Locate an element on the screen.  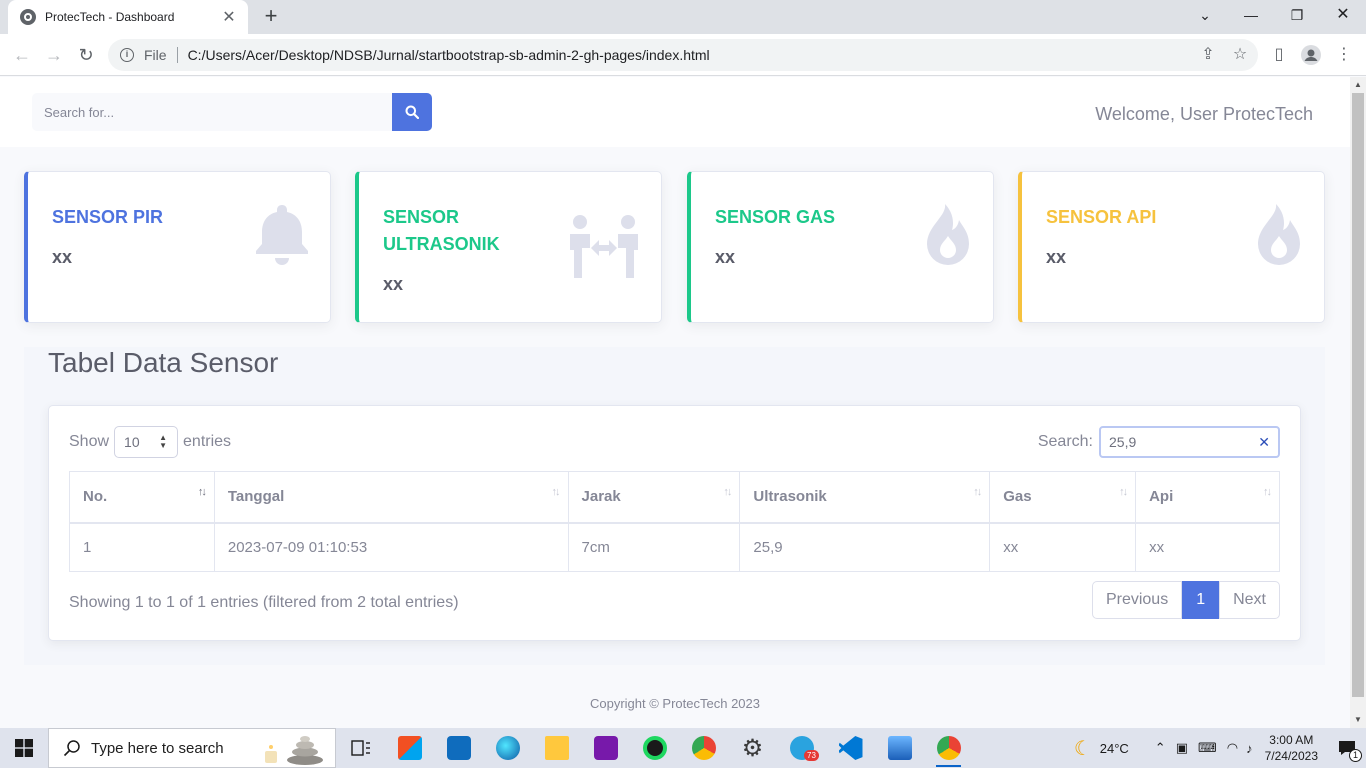
scroll-thumb is located at coordinates (1358, 395).